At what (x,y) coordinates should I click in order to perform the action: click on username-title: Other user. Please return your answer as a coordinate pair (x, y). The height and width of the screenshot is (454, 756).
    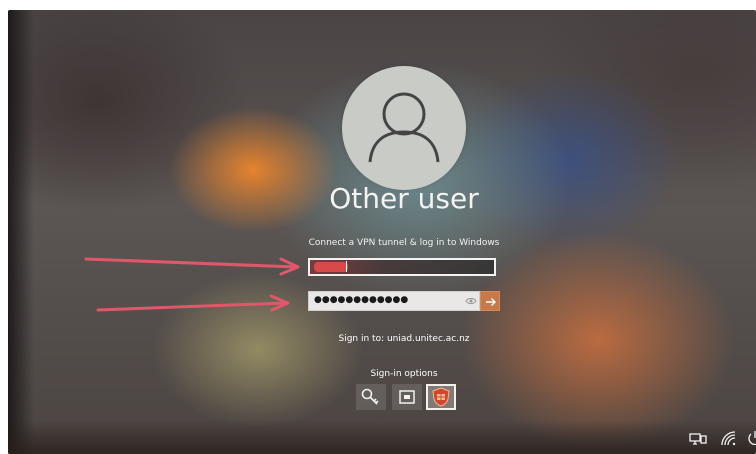
    Looking at the image, I should click on (404, 198).